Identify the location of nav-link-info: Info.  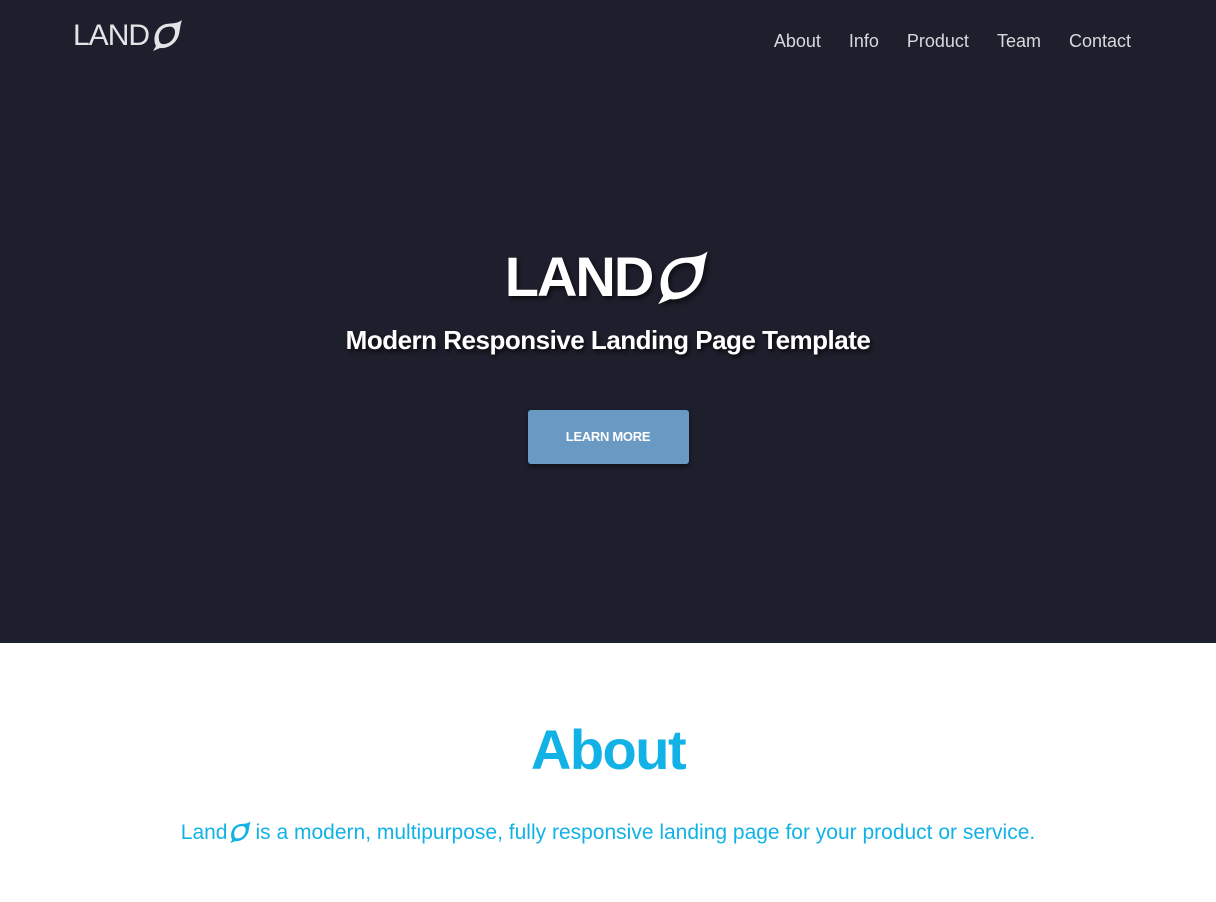
(864, 41).